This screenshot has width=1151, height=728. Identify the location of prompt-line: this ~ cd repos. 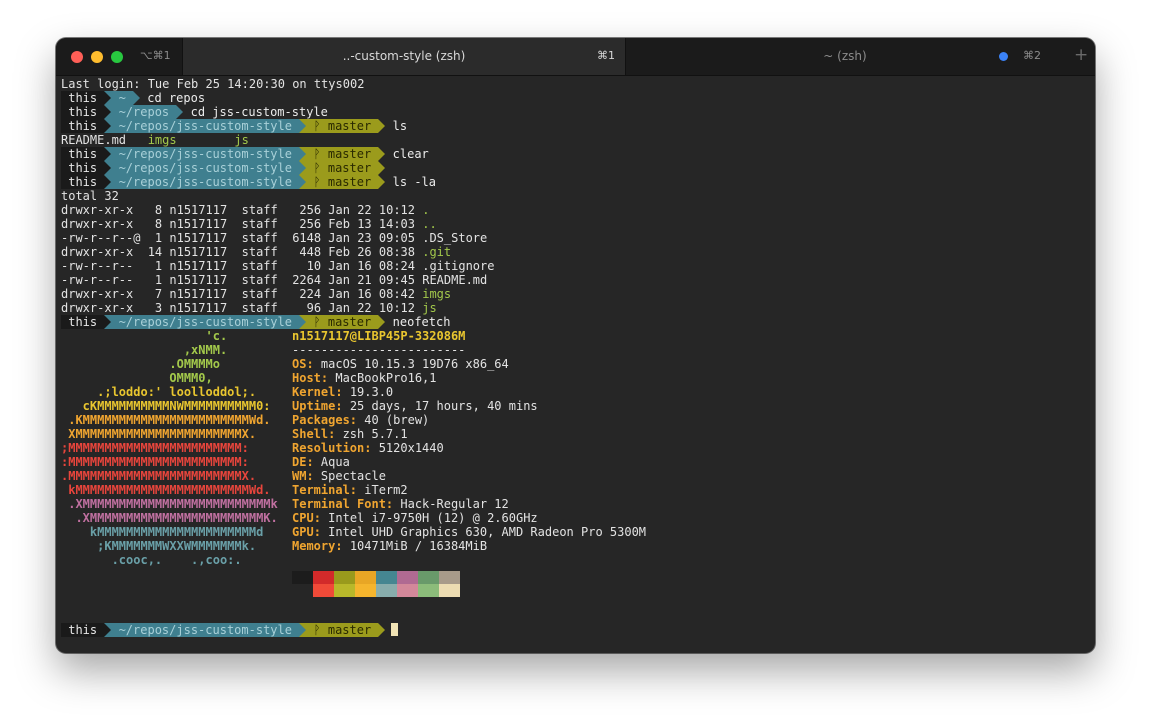
(133, 98).